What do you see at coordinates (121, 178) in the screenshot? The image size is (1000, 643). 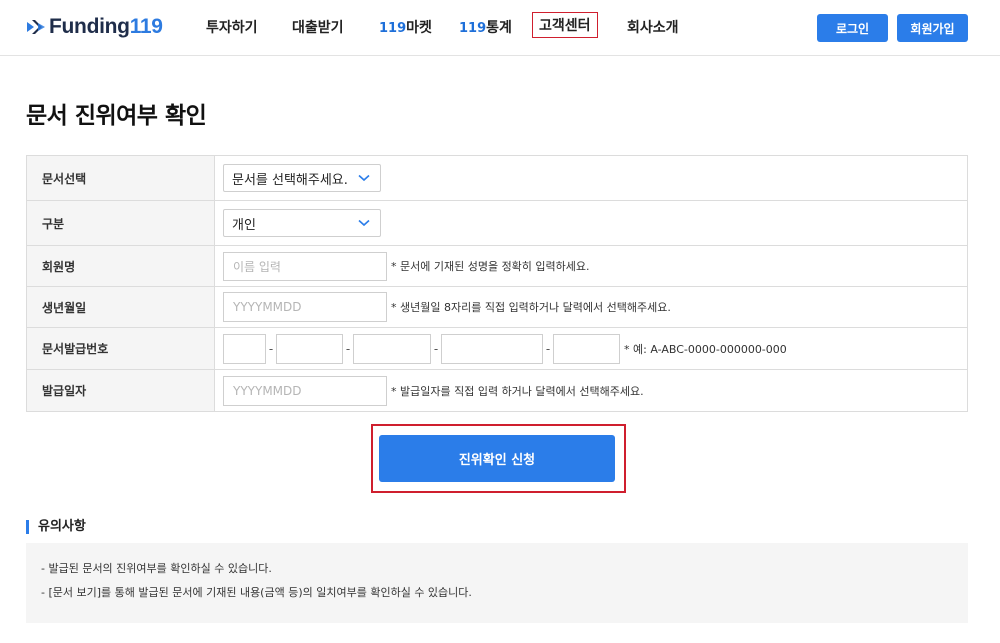 I see `document-select-label: 문서선택` at bounding box center [121, 178].